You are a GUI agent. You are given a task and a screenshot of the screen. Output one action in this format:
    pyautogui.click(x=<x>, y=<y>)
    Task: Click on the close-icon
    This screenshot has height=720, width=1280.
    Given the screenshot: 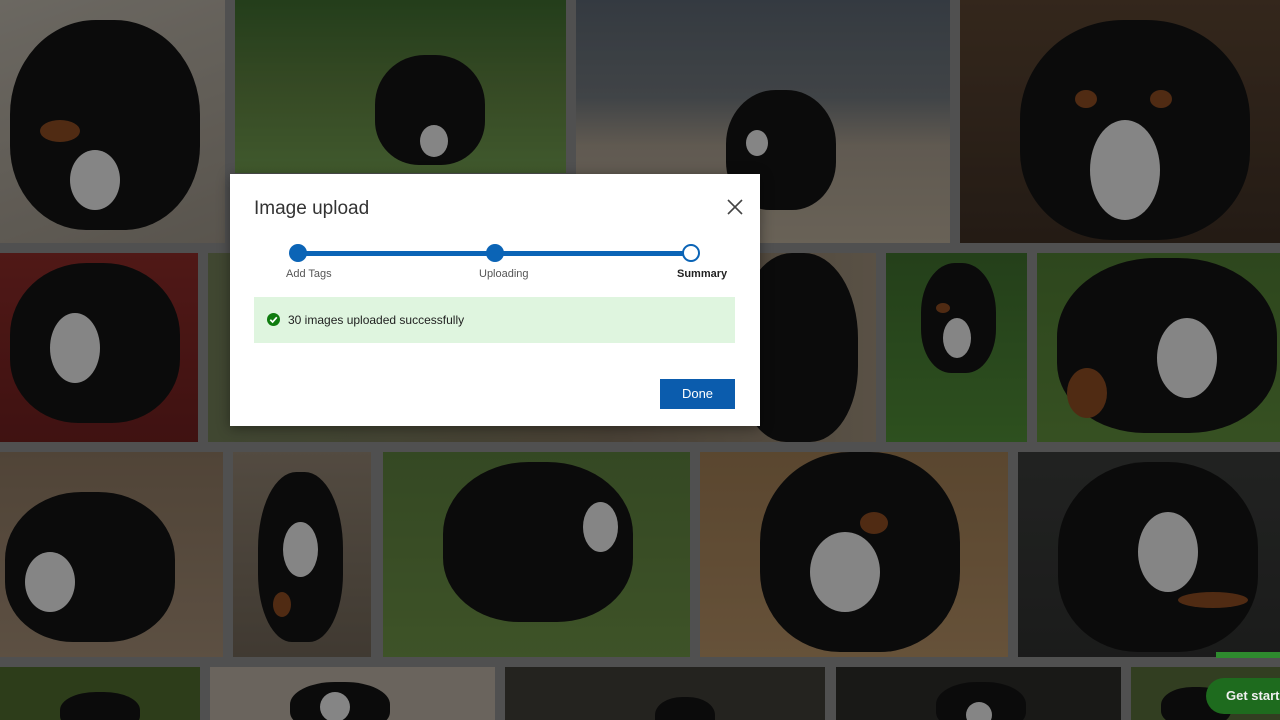 What is the action you would take?
    pyautogui.click(x=735, y=207)
    